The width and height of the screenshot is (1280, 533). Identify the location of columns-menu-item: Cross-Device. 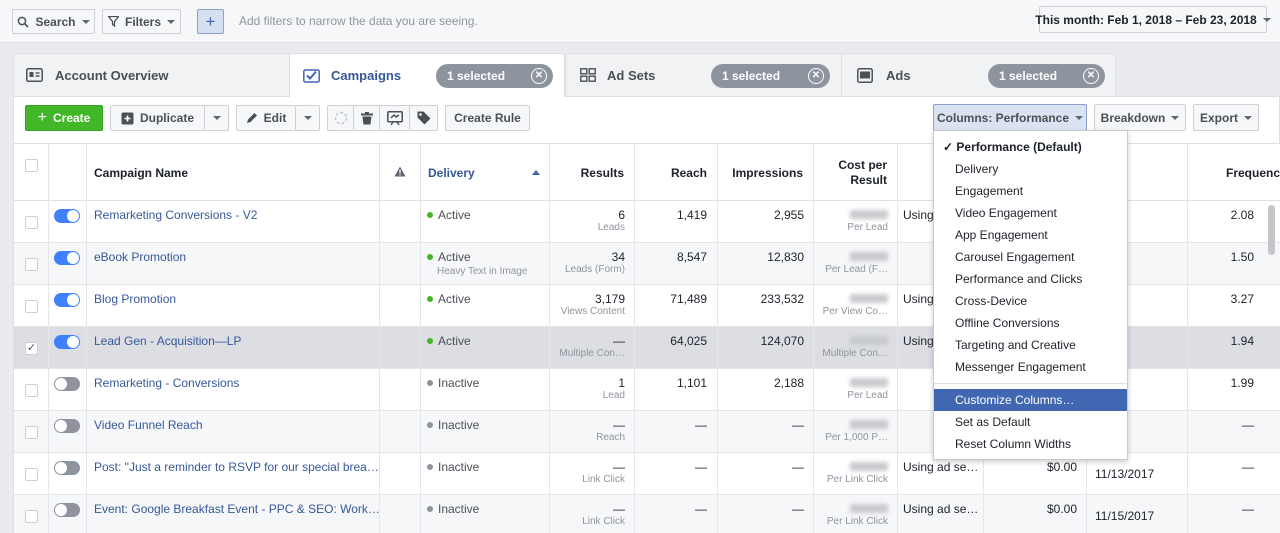
(1030, 301).